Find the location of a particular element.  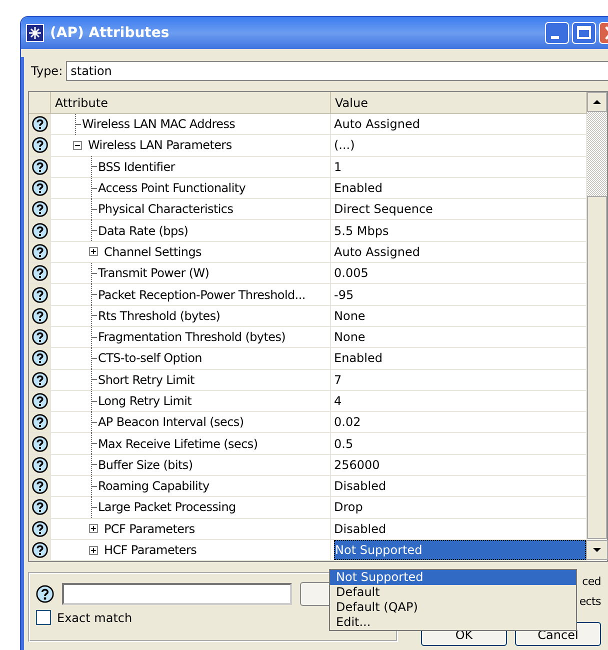

attribute-name: PCF Parameters is located at coordinates (149, 529).